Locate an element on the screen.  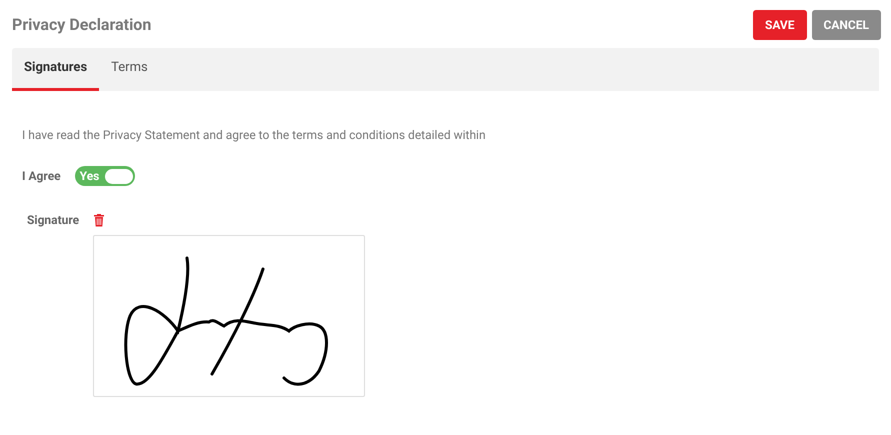
trash-icon is located at coordinates (99, 220).